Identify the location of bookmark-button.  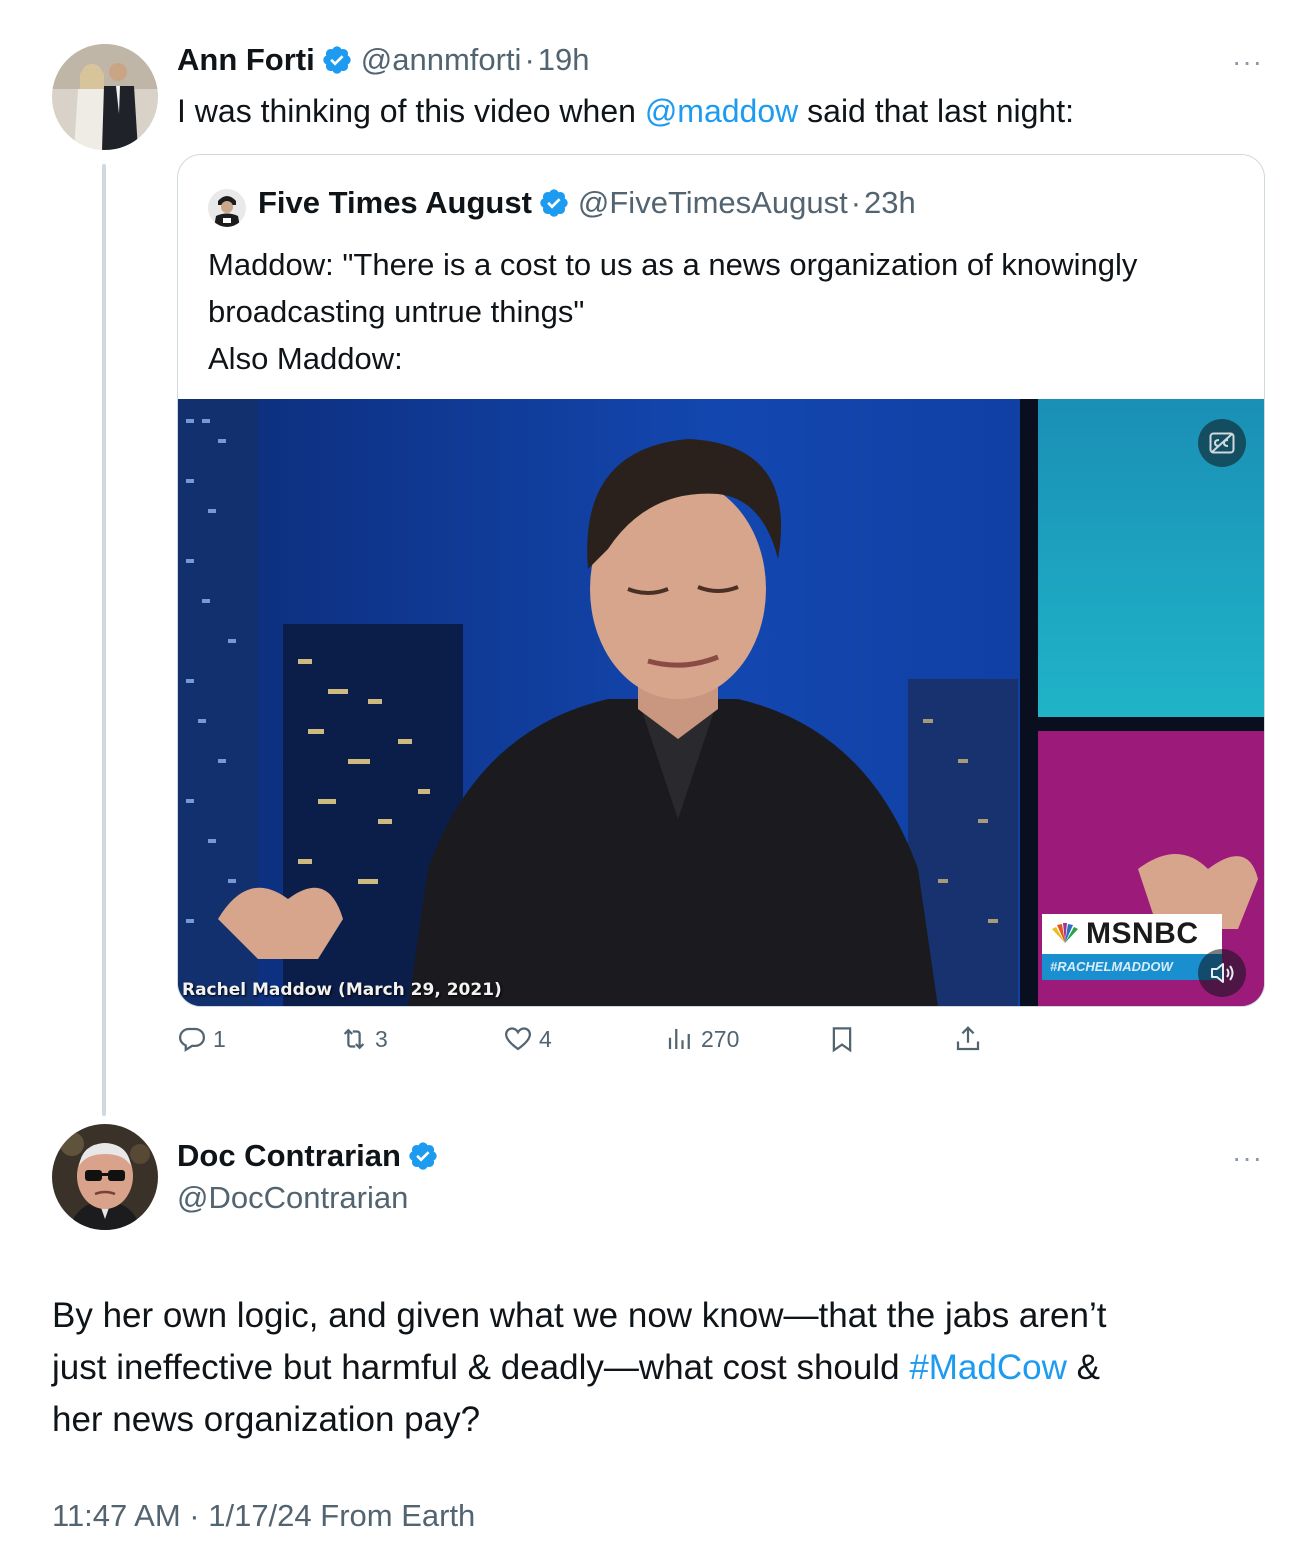
(842, 1039).